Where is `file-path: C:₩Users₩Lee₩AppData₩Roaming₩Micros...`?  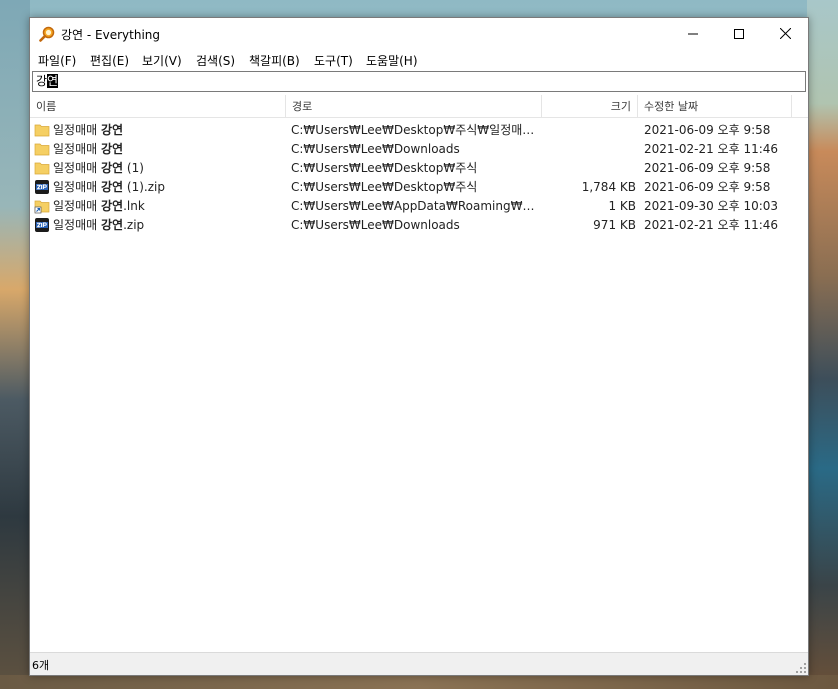 file-path: C:₩Users₩Lee₩AppData₩Roaming₩Micros... is located at coordinates (415, 206).